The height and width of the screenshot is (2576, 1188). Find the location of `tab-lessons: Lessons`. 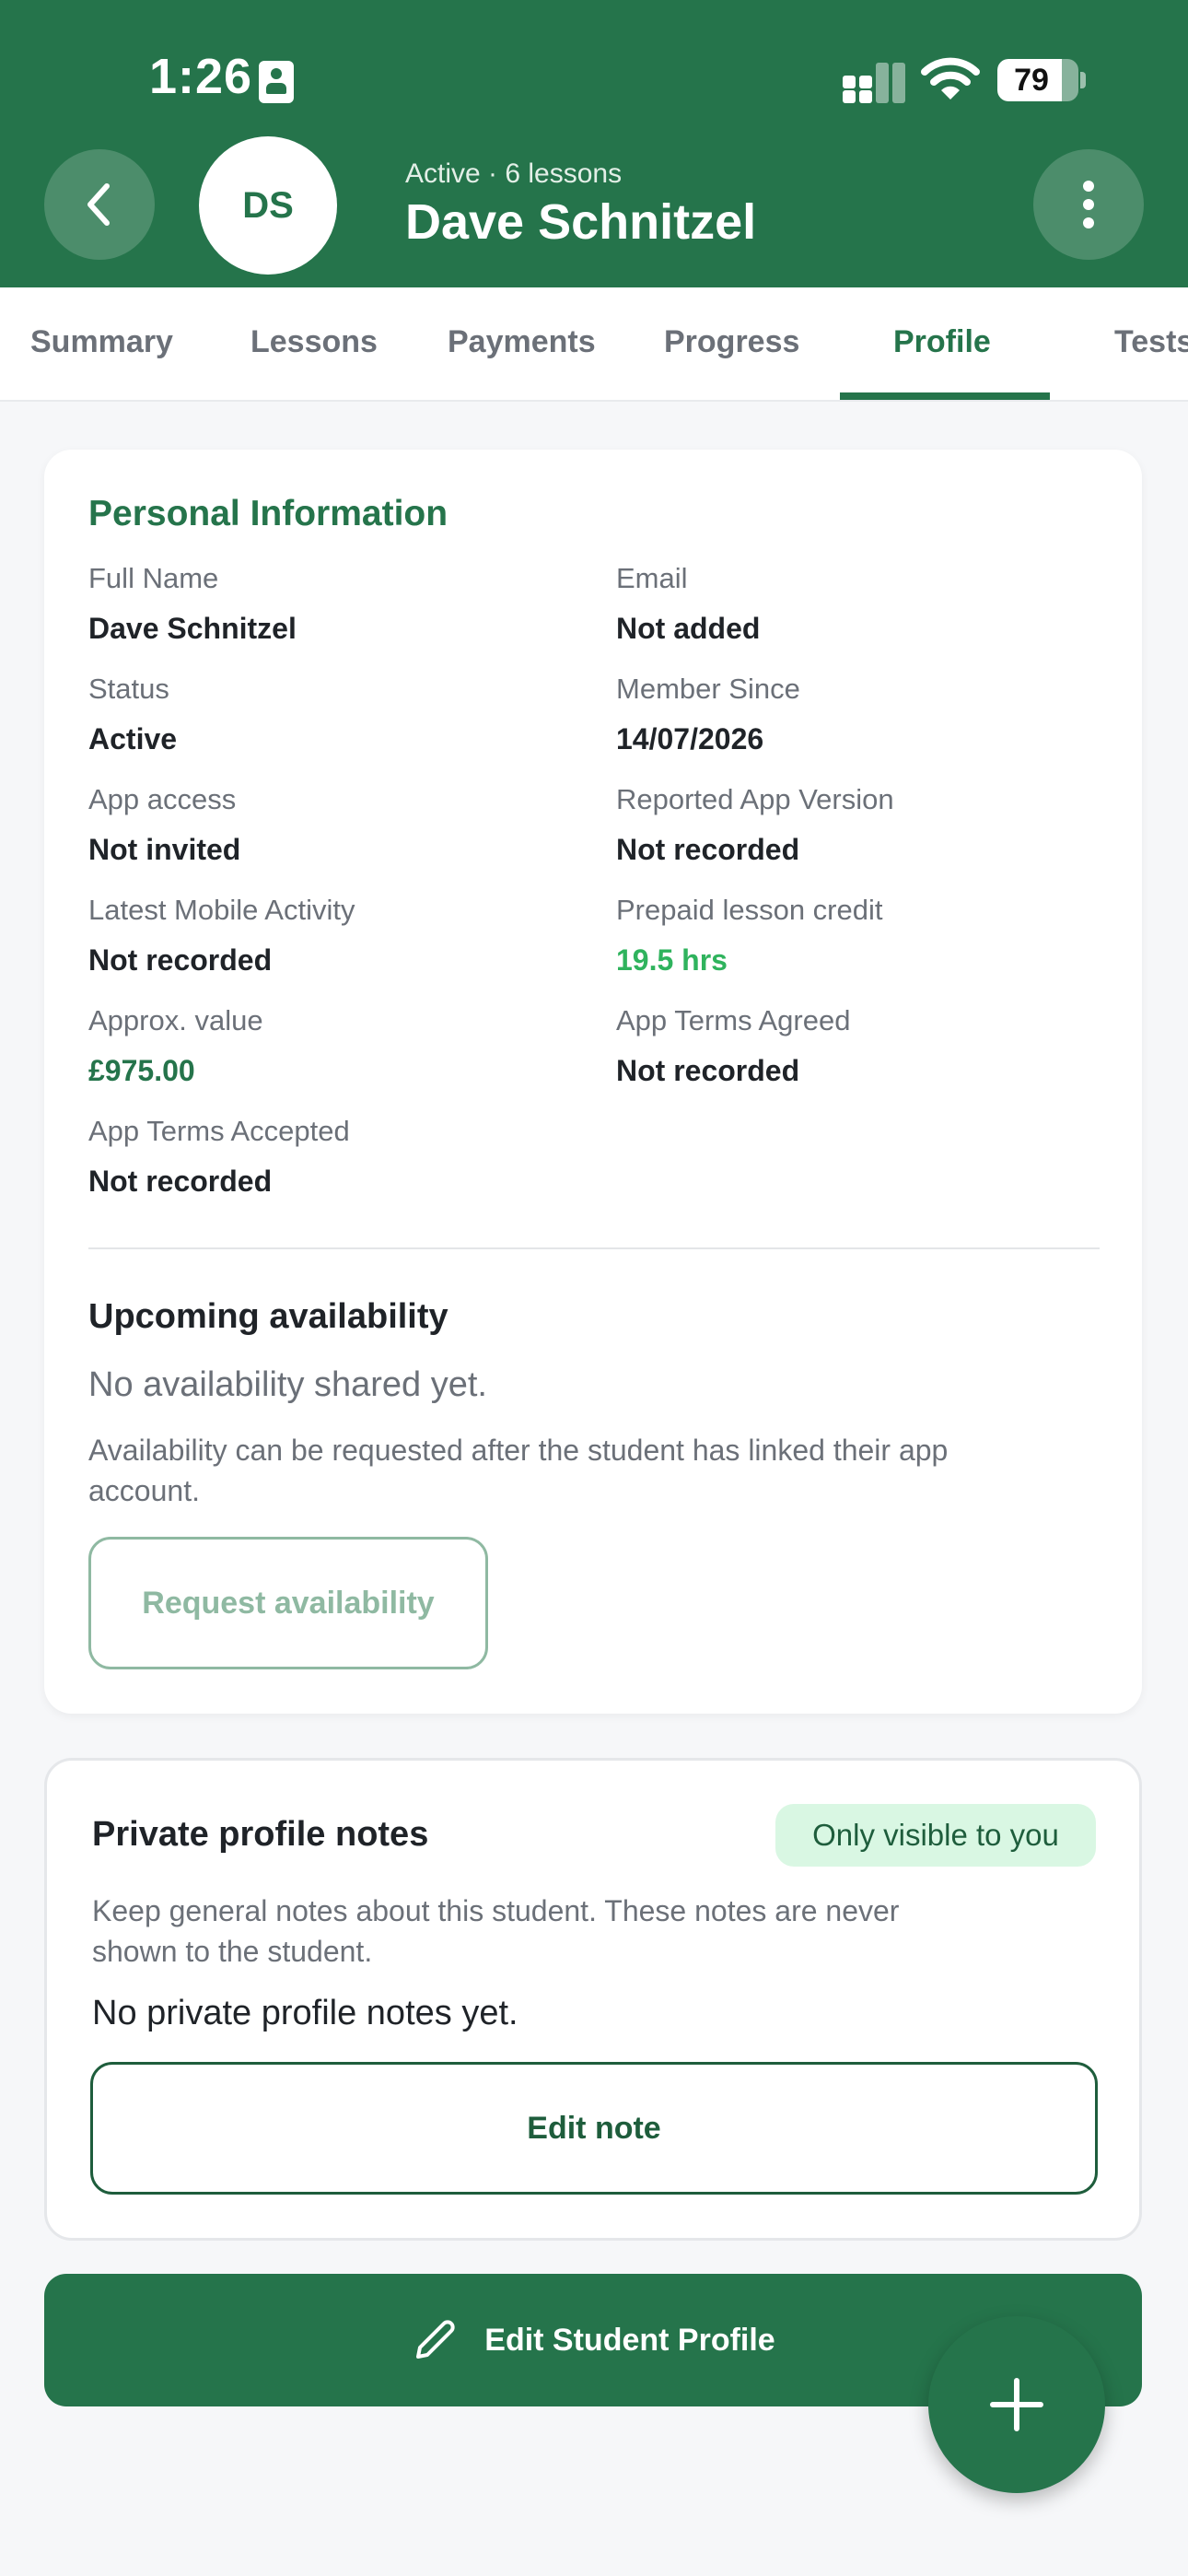

tab-lessons: Lessons is located at coordinates (314, 343).